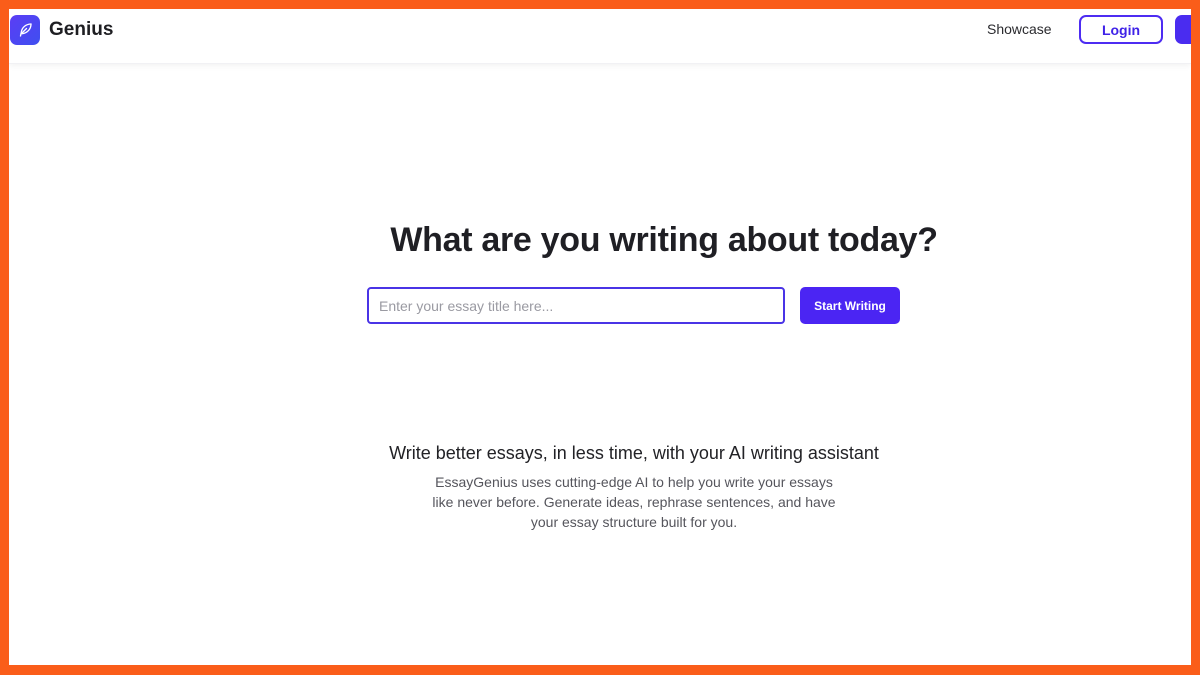 Image resolution: width=1200 pixels, height=675 pixels. Describe the element at coordinates (1183, 29) in the screenshot. I see `signup-button-partial` at that location.